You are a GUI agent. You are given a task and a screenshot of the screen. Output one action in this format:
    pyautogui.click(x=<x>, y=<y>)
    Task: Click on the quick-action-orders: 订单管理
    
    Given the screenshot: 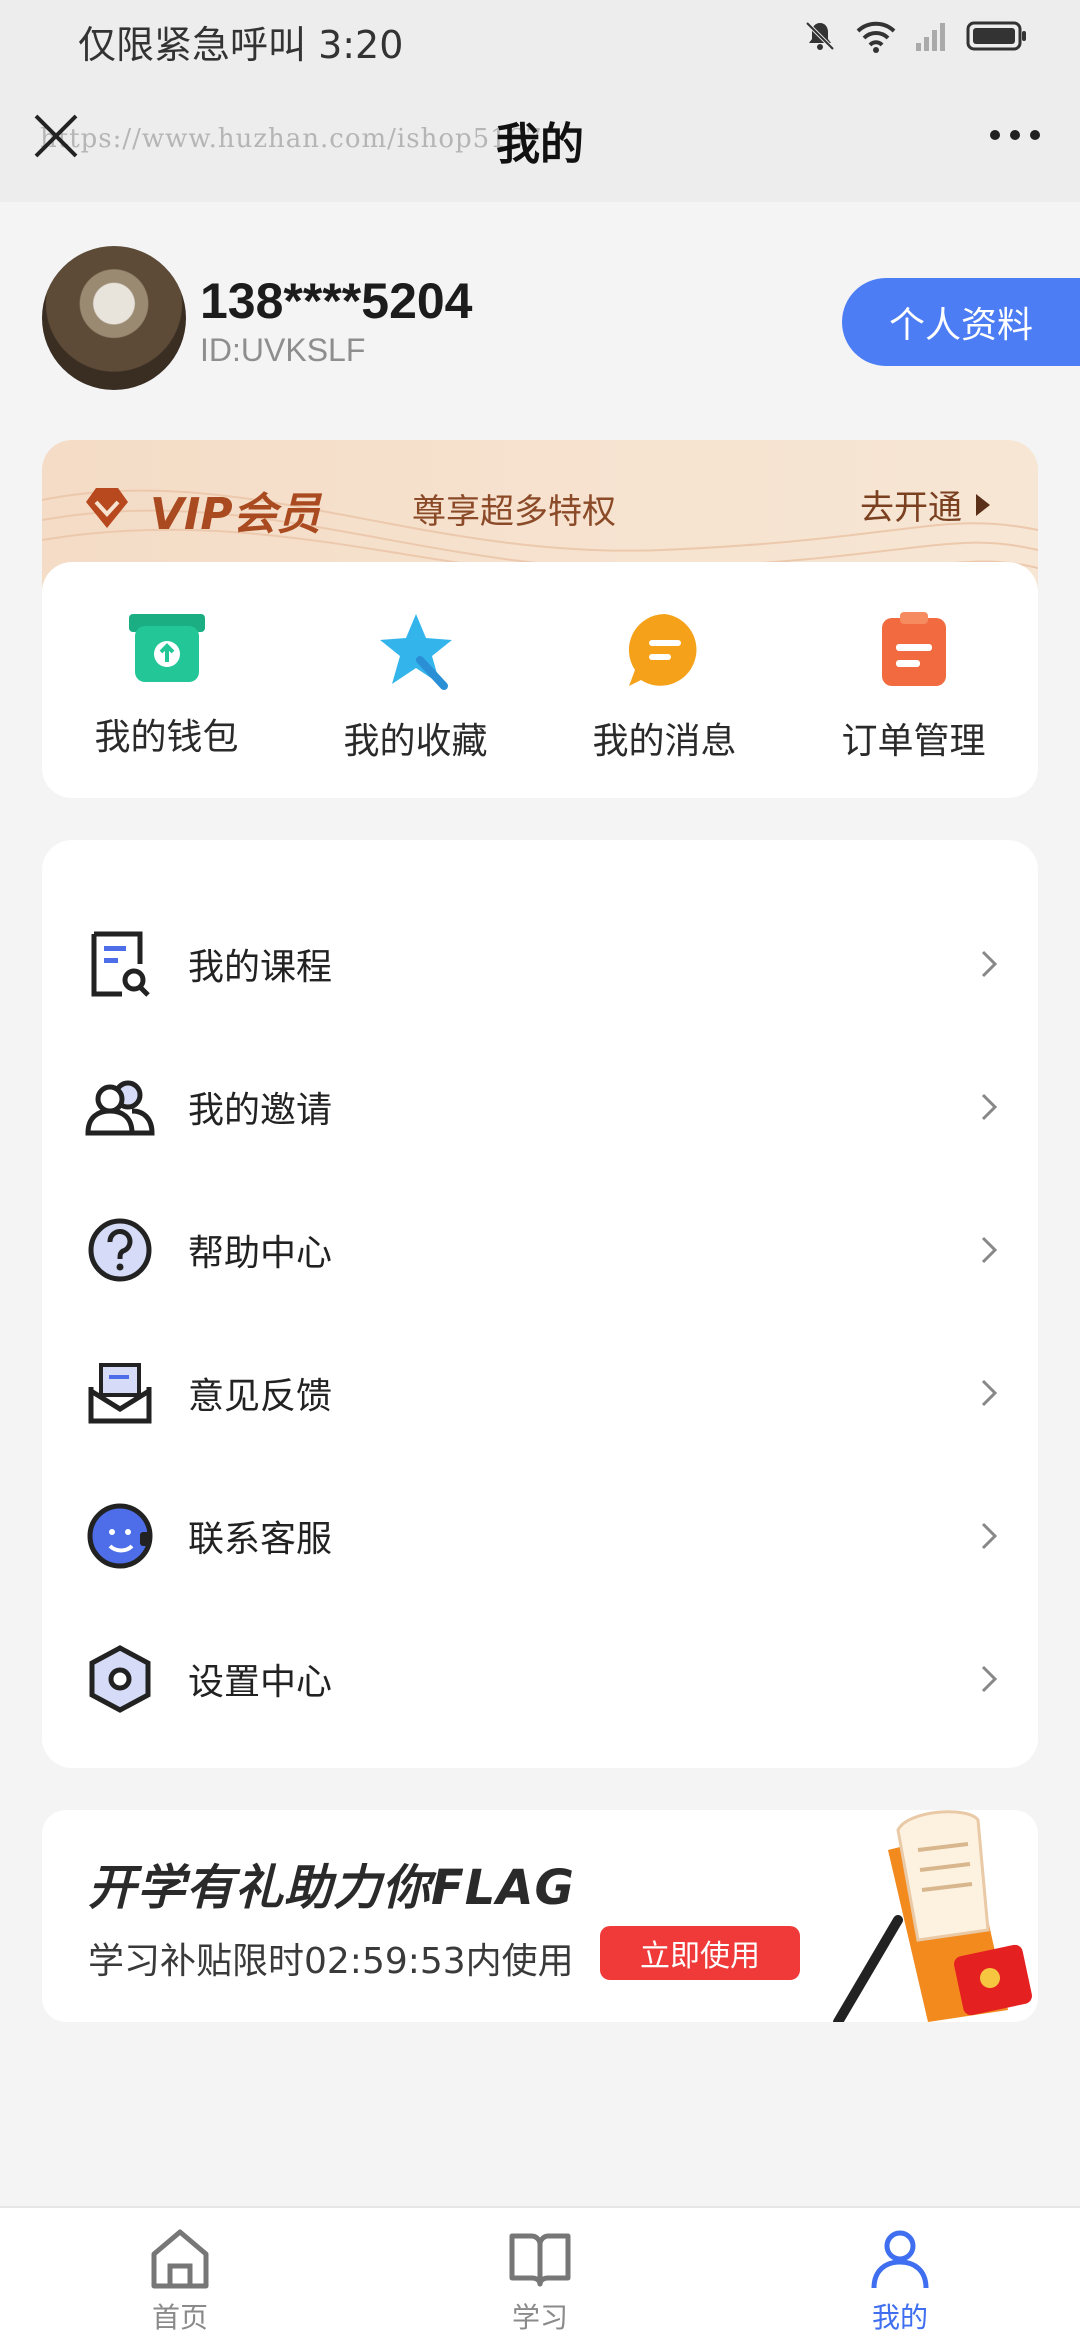 What is the action you would take?
    pyautogui.click(x=914, y=687)
    